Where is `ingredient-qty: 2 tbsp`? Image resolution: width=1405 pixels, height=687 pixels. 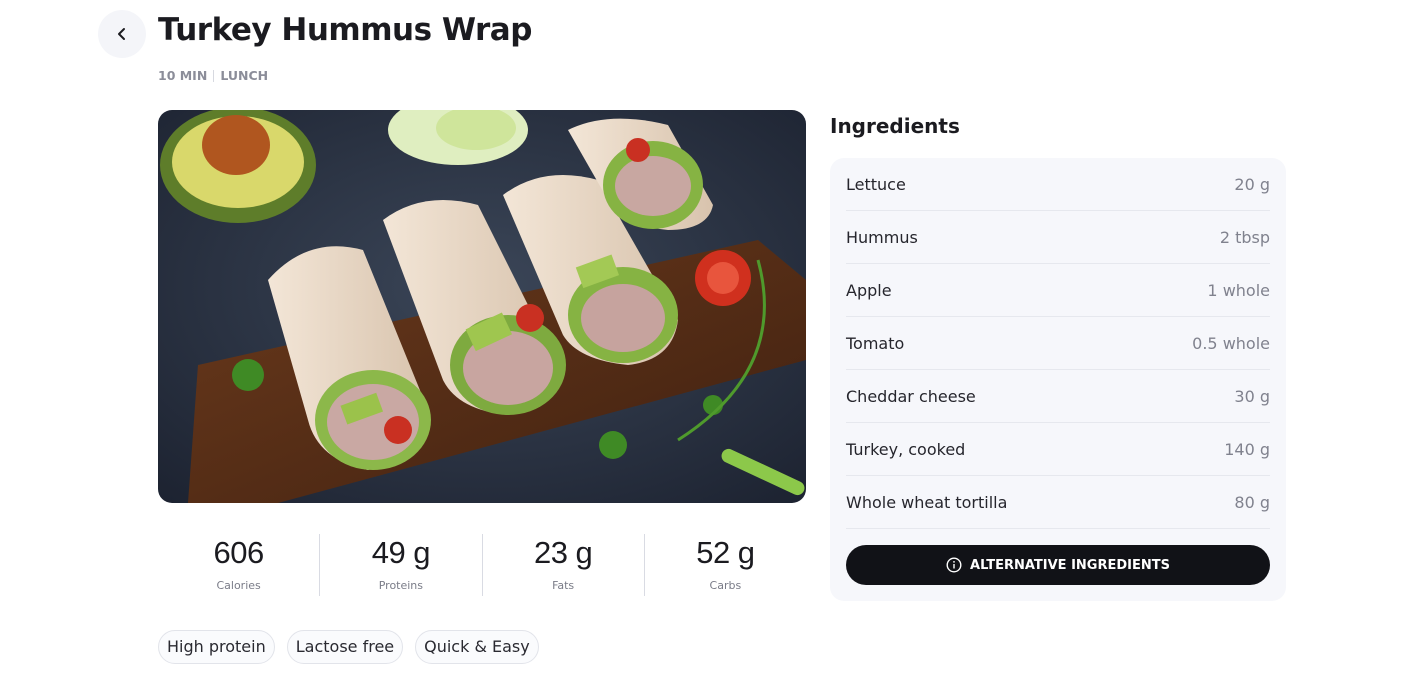 ingredient-qty: 2 tbsp is located at coordinates (1244, 237).